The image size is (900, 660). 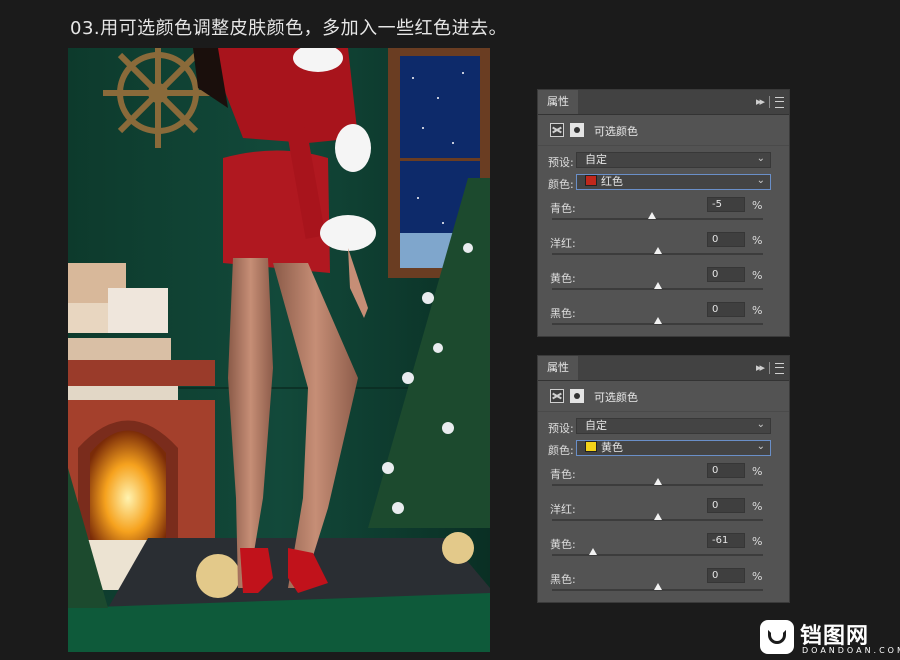 I want to click on watermark-domain: DOANDOAN.COM, so click(x=851, y=650).